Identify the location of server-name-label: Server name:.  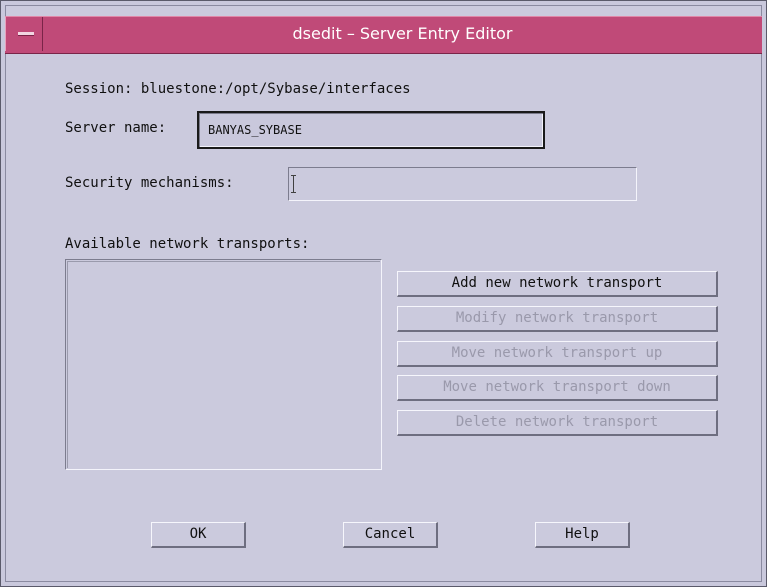
(116, 128).